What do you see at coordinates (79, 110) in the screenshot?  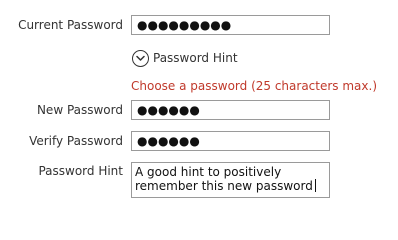 I see `new-password-label: New Password` at bounding box center [79, 110].